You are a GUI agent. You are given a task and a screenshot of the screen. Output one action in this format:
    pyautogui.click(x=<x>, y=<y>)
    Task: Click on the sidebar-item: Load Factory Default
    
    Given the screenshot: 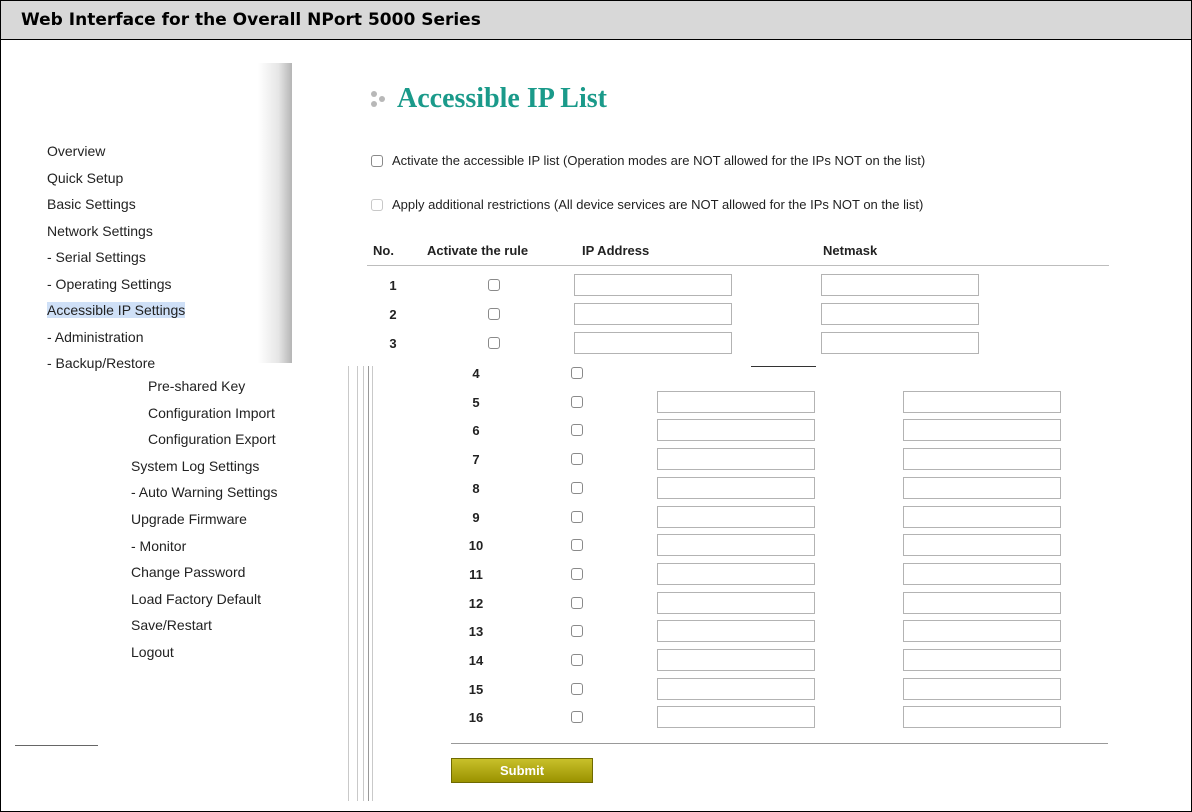 What is the action you would take?
    pyautogui.click(x=241, y=599)
    